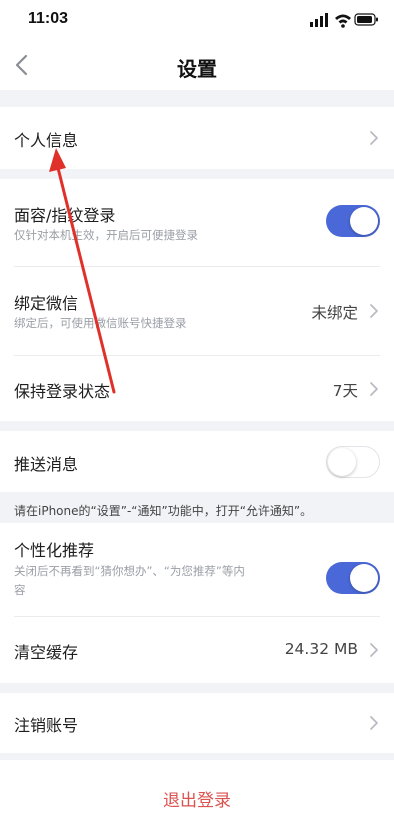 This screenshot has width=394, height=815. Describe the element at coordinates (46, 725) in the screenshot. I see `cancel-account-label: 注销账号` at that location.